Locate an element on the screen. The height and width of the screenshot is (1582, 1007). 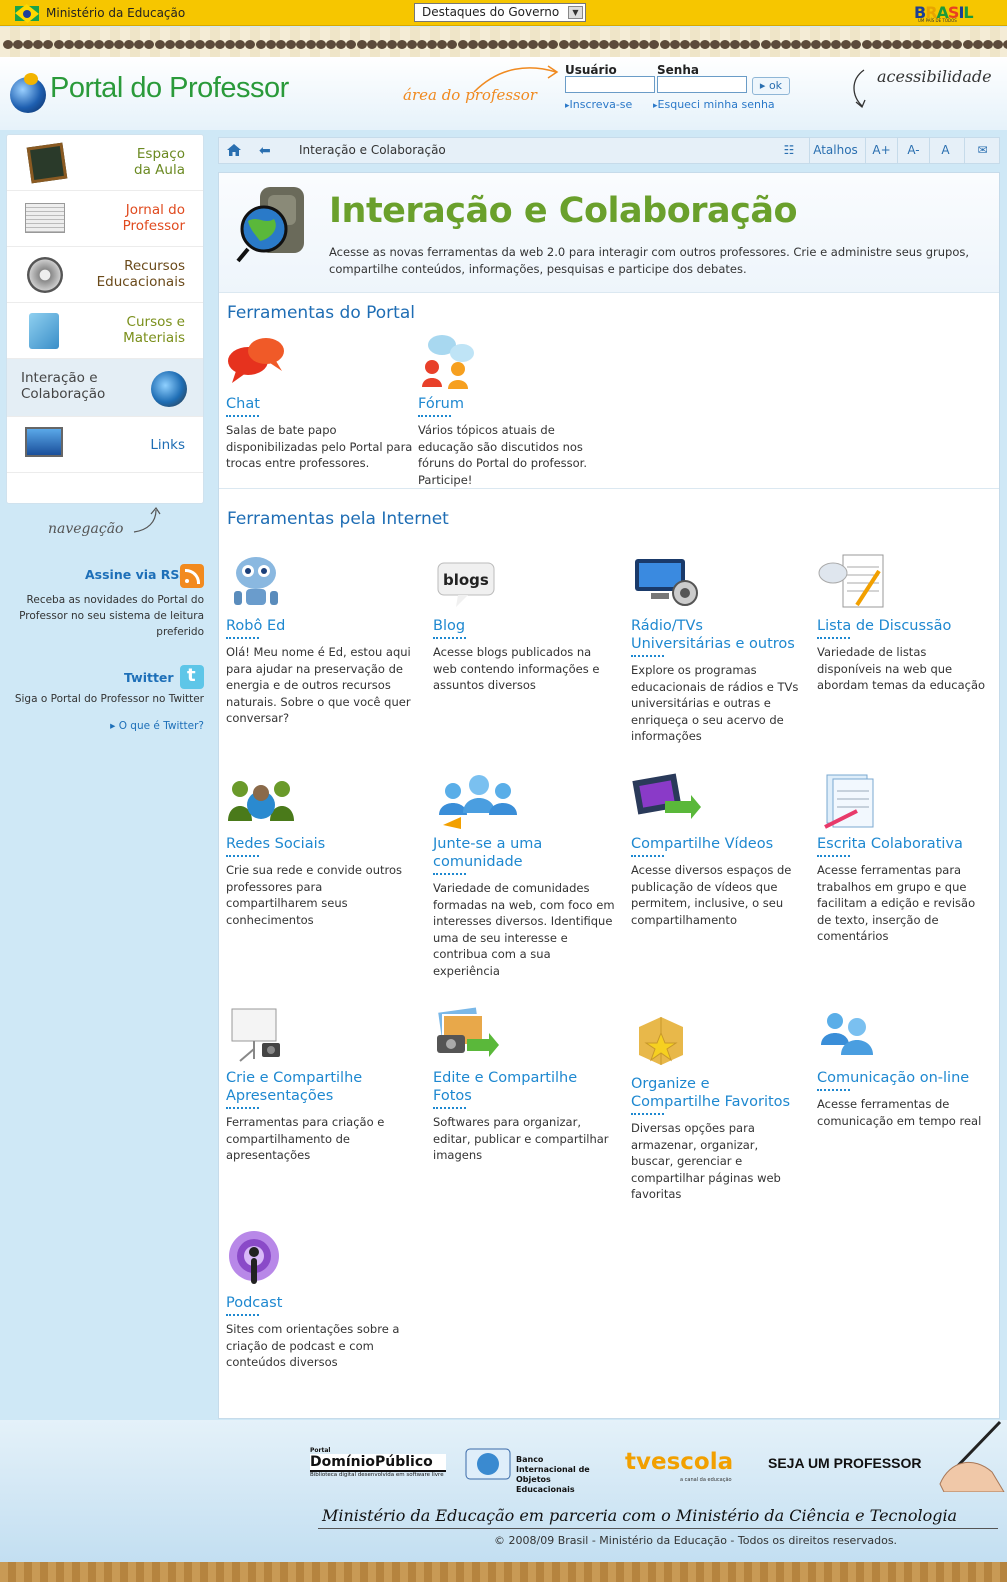
back-arrow-icon: ⬅ is located at coordinates (265, 151).